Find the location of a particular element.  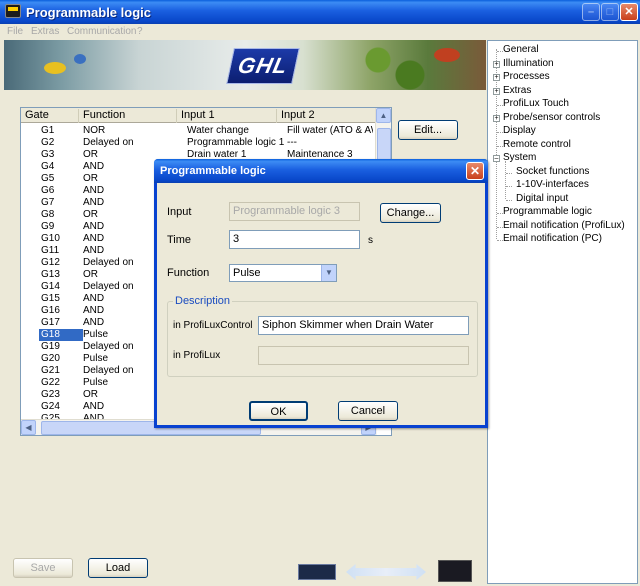

cell-input2: --- is located at coordinates (292, 142).